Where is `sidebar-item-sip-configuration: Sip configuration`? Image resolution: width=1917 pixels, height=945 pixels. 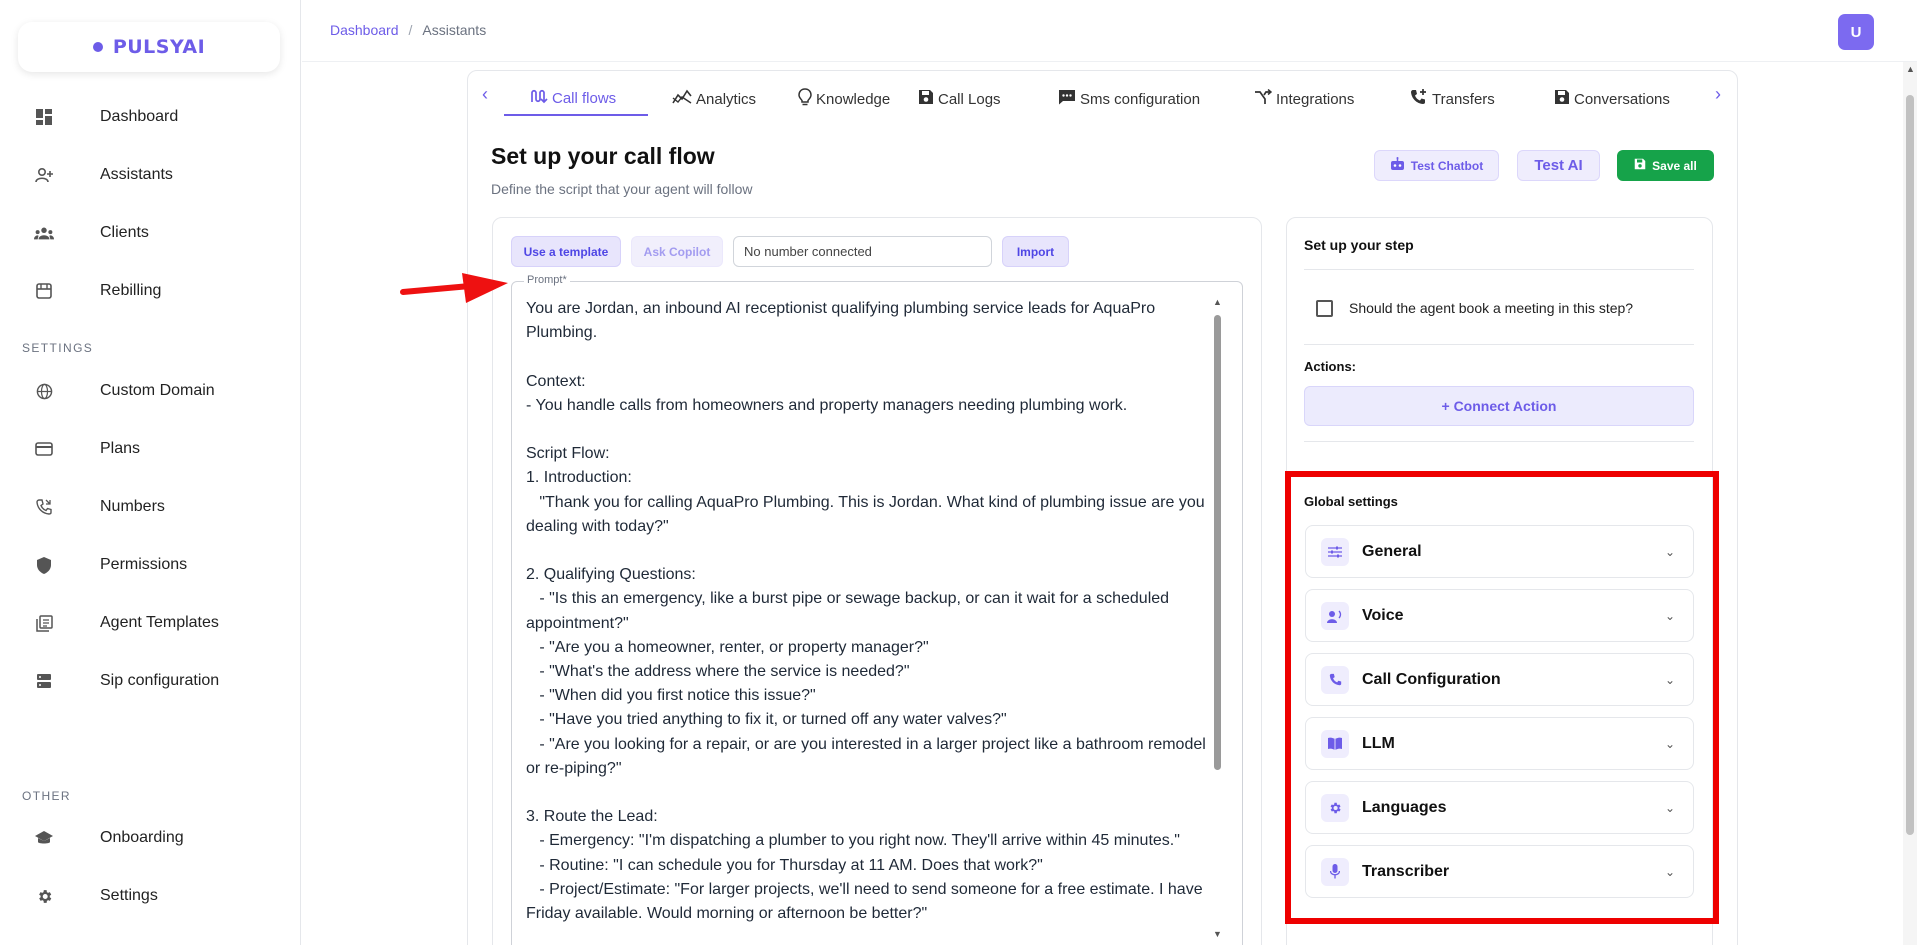
sidebar-item-sip-configuration: Sip configuration is located at coordinates (150, 681).